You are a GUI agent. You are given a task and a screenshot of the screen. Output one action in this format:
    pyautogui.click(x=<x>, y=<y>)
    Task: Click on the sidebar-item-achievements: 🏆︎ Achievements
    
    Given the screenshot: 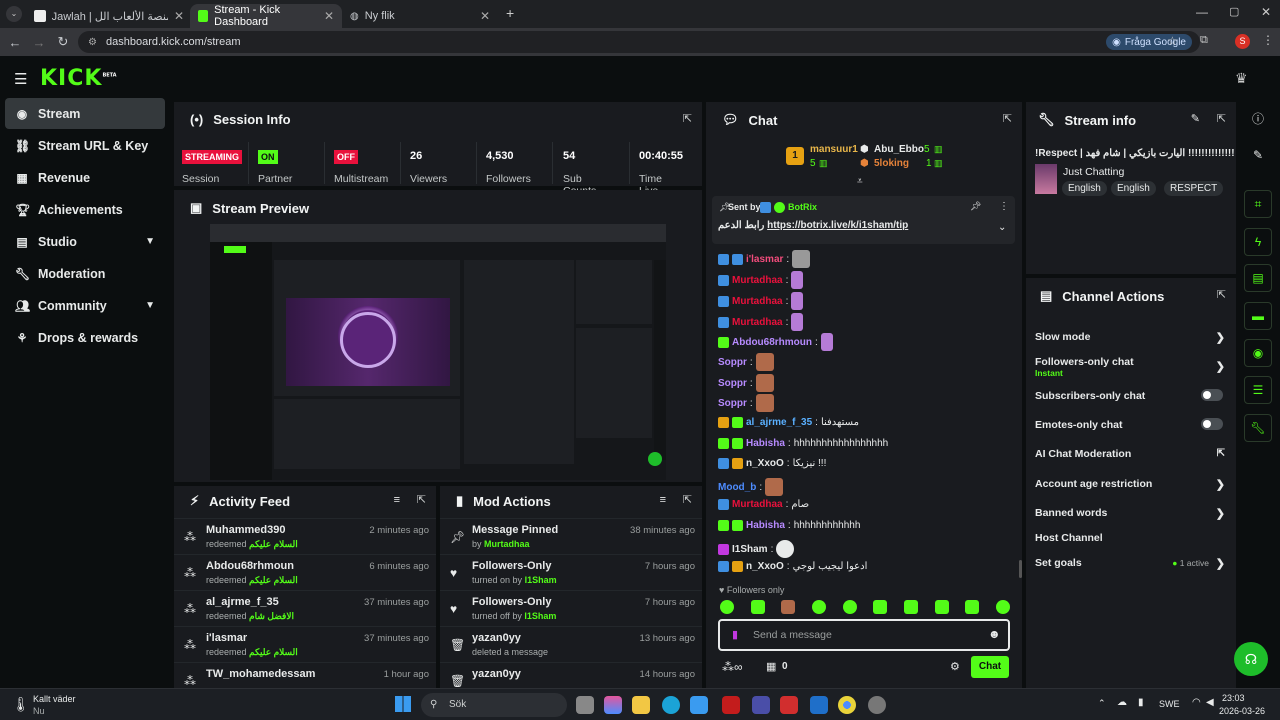 What is the action you would take?
    pyautogui.click(x=85, y=209)
    